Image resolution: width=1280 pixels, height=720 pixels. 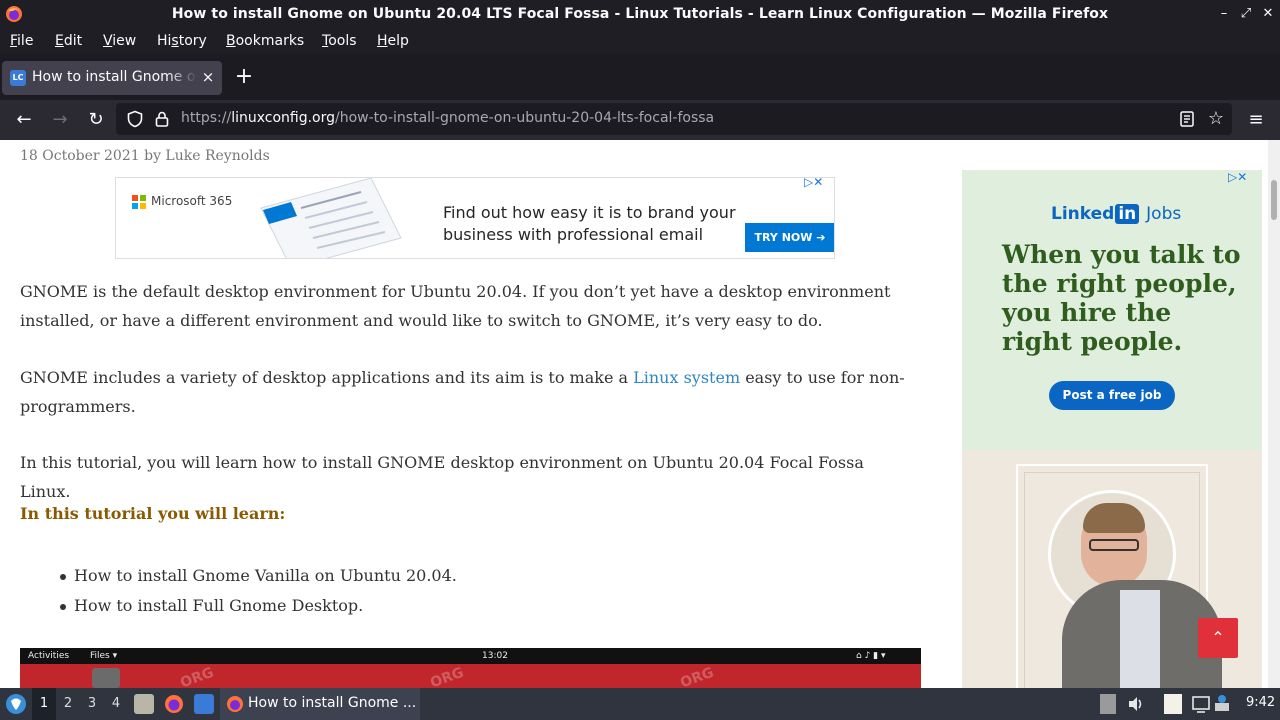 What do you see at coordinates (106, 678) in the screenshot?
I see `dock-icon` at bounding box center [106, 678].